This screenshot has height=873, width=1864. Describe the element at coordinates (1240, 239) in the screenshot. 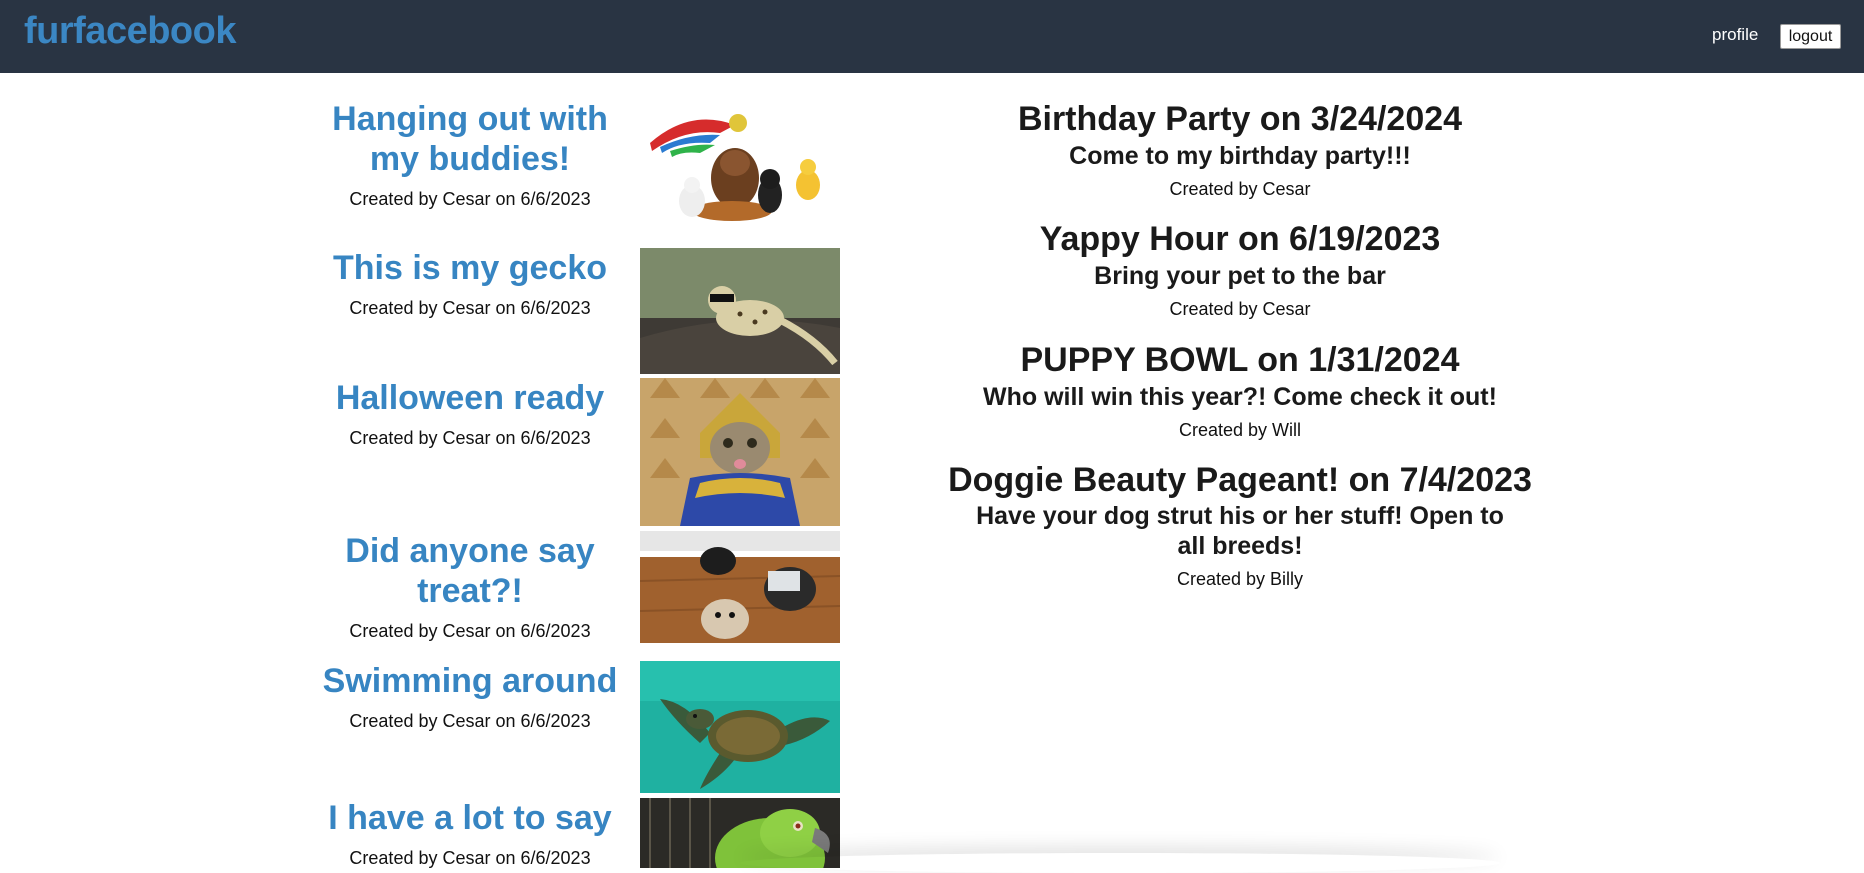

I see `event-title: Yappy Hour on 6/19/2023` at that location.